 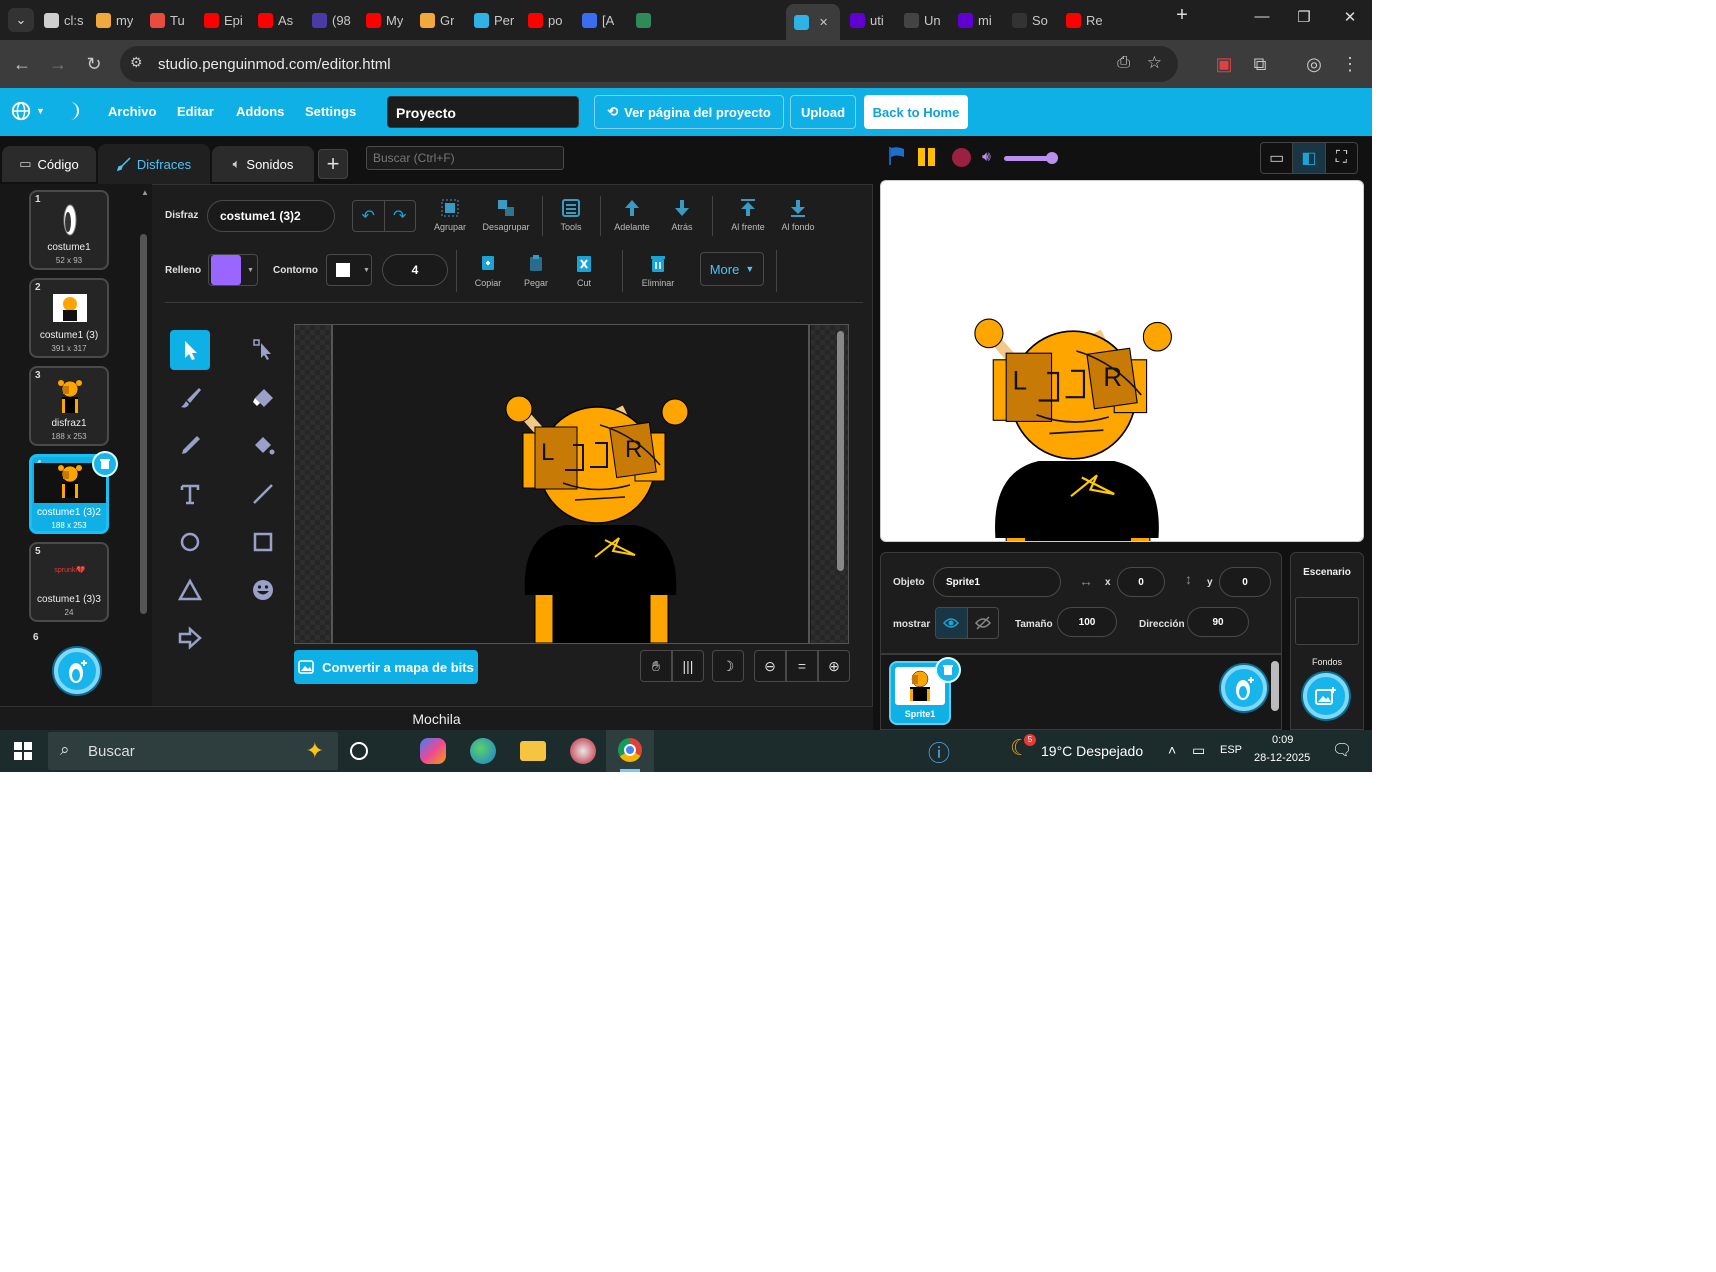 What do you see at coordinates (1350, 17) in the screenshot?
I see `close-window-button: ✕` at bounding box center [1350, 17].